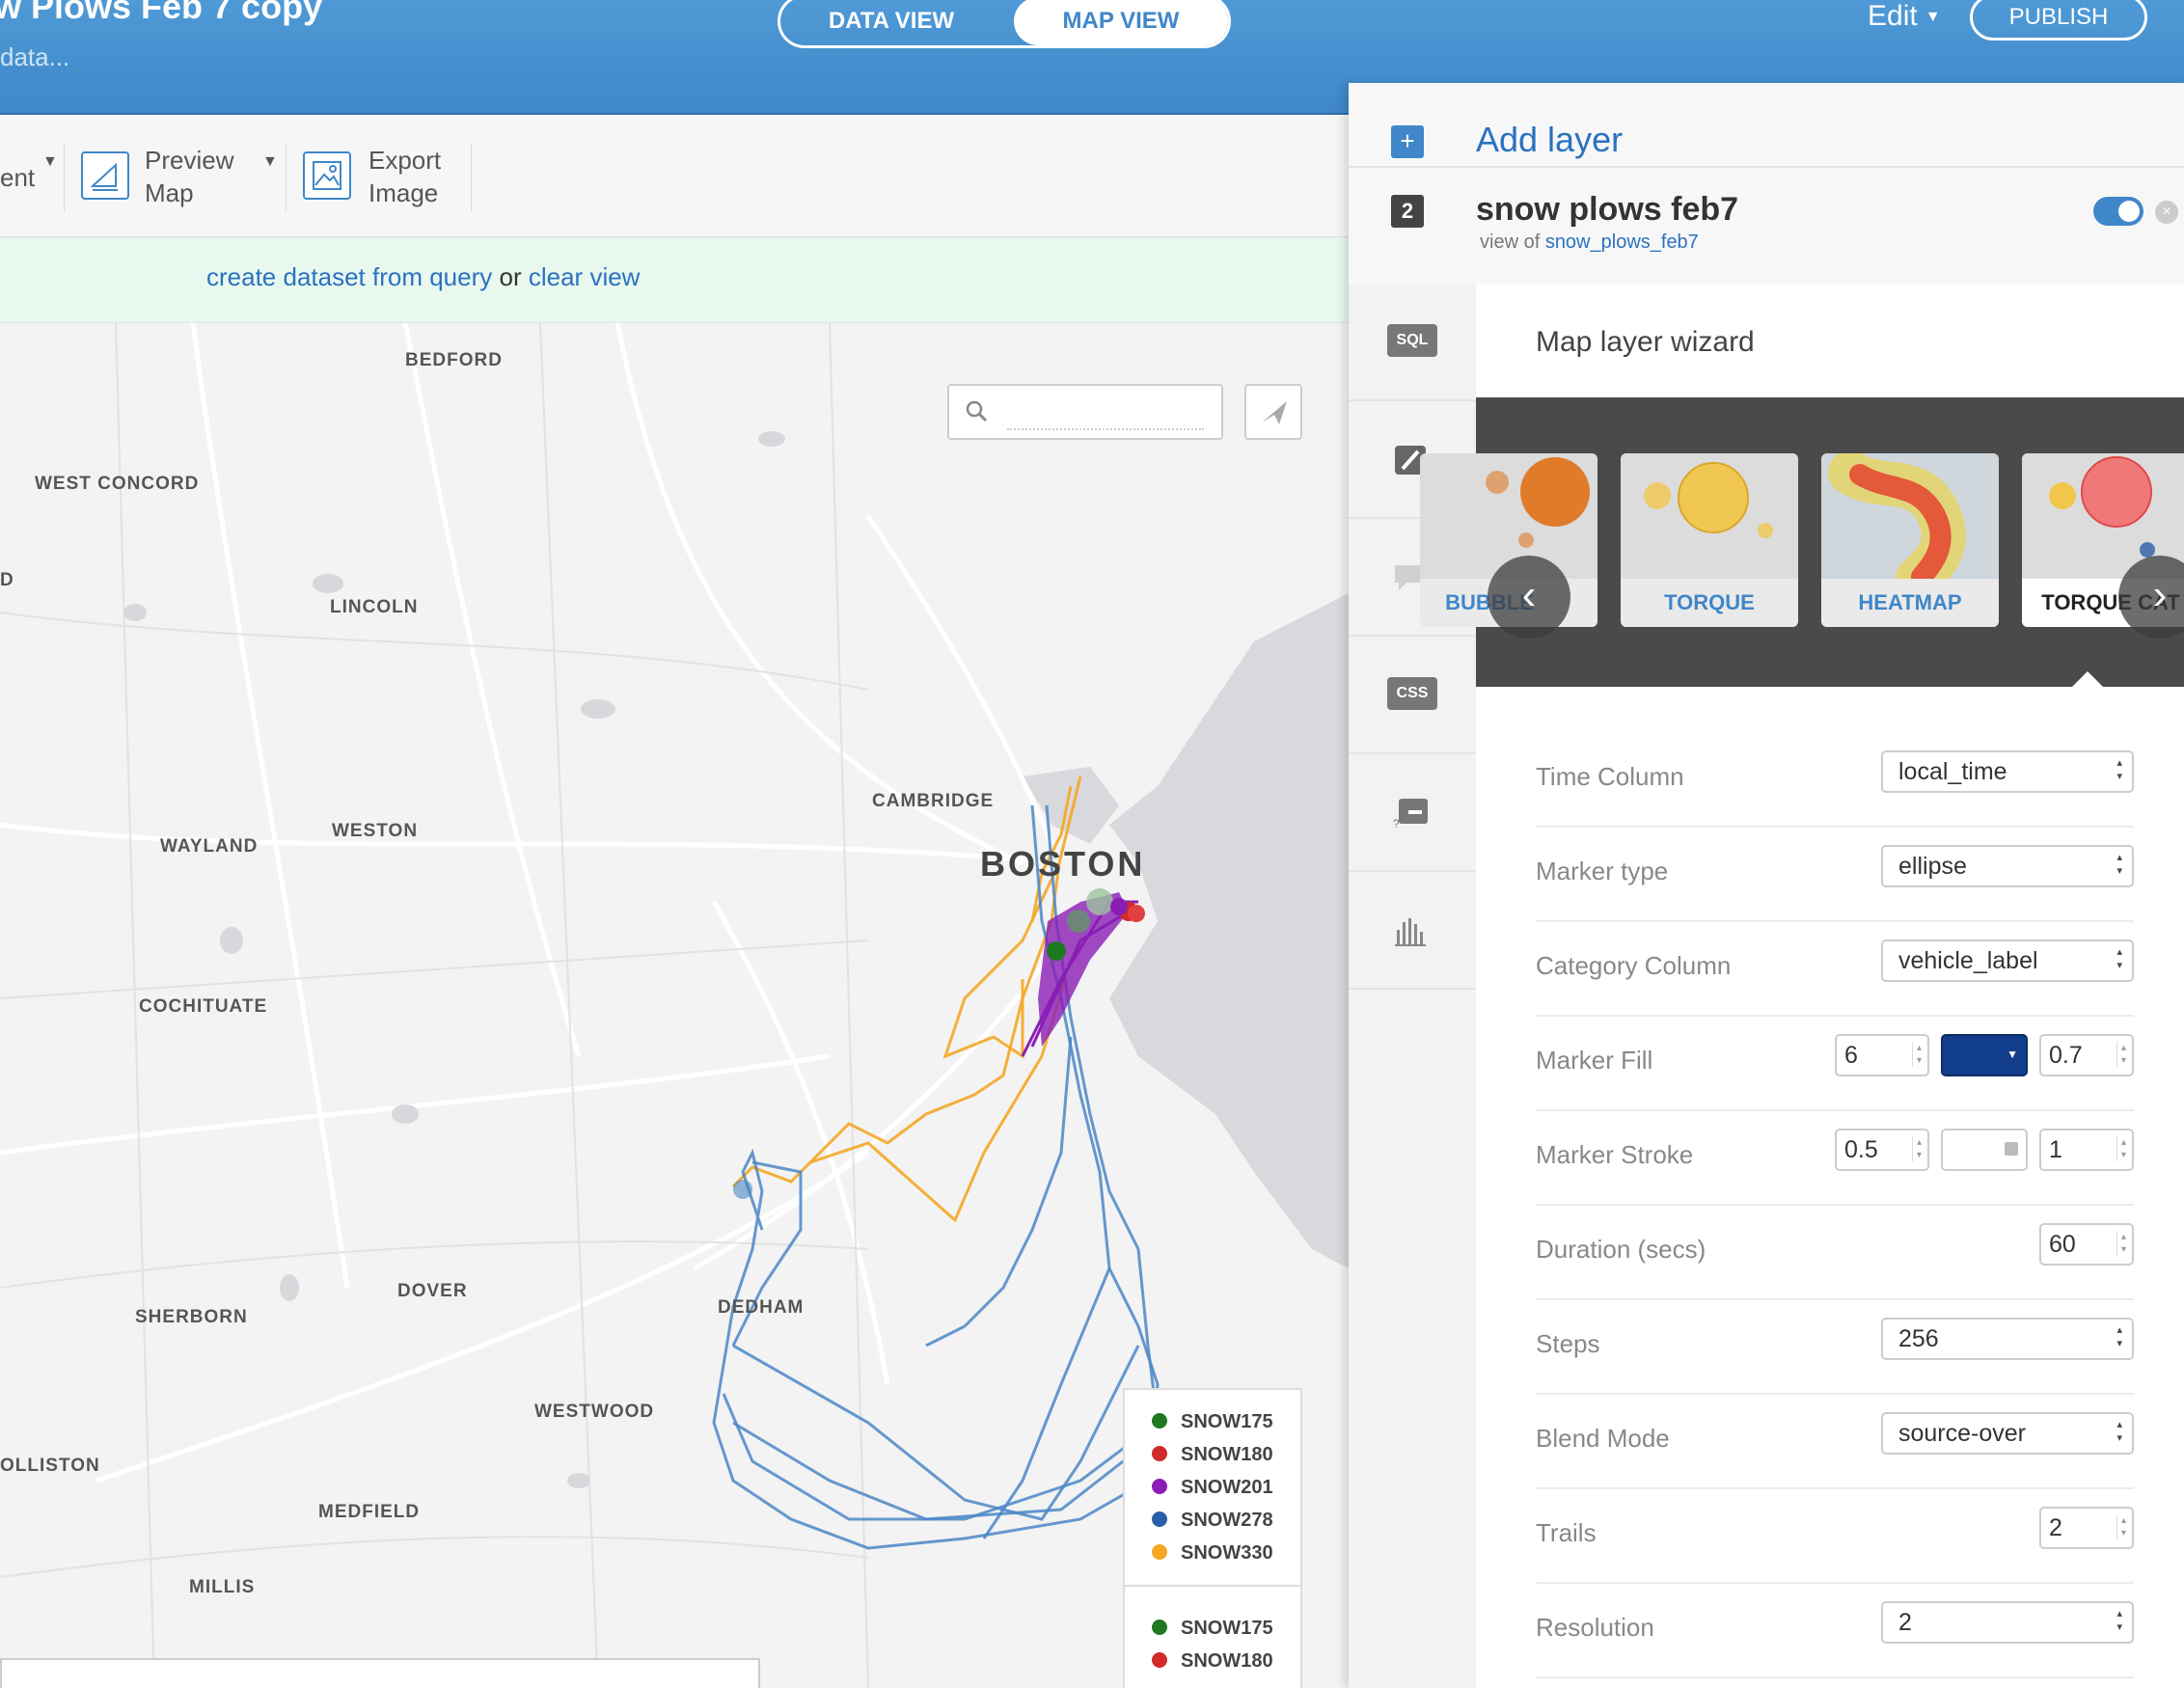 Image resolution: width=2184 pixels, height=1688 pixels. I want to click on place-label: BEDFORD, so click(454, 360).